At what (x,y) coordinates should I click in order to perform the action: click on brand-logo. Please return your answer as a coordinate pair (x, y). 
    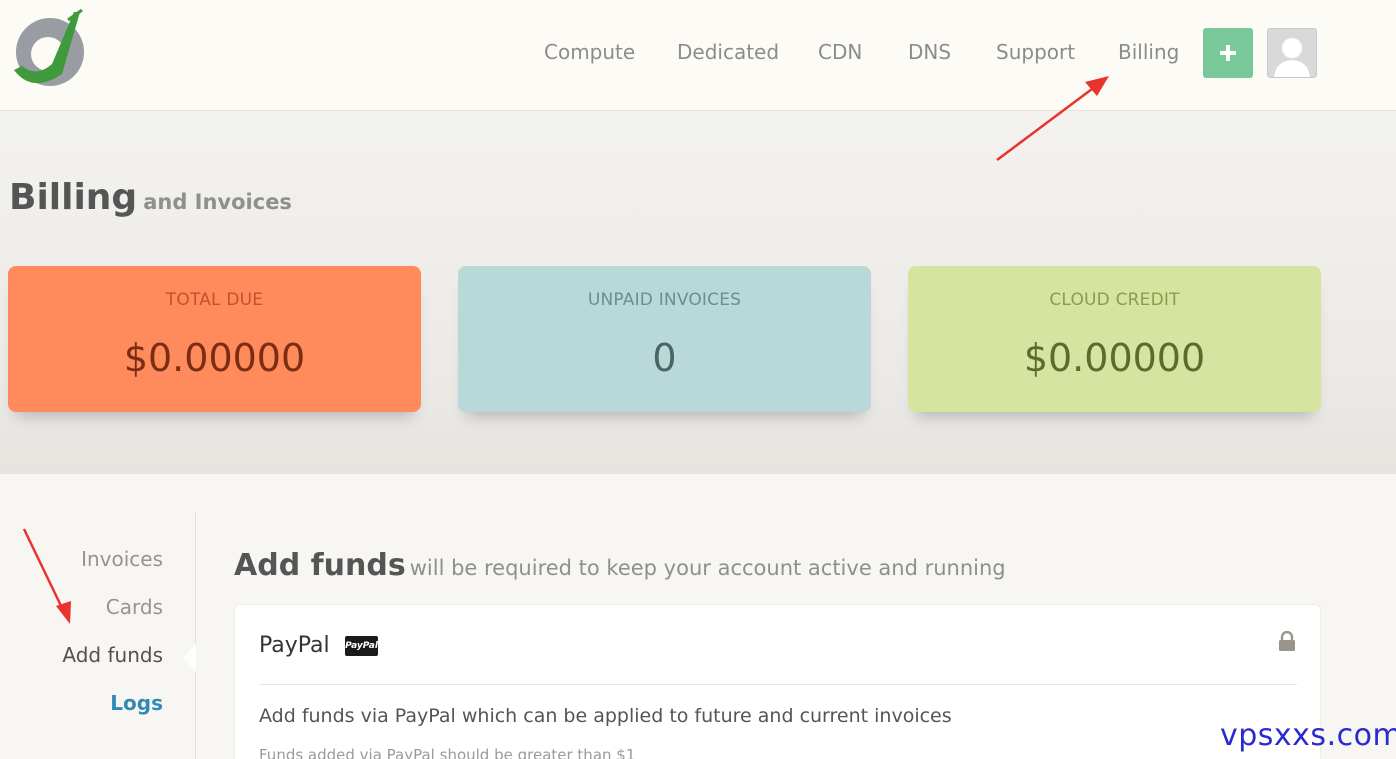
    Looking at the image, I should click on (49, 50).